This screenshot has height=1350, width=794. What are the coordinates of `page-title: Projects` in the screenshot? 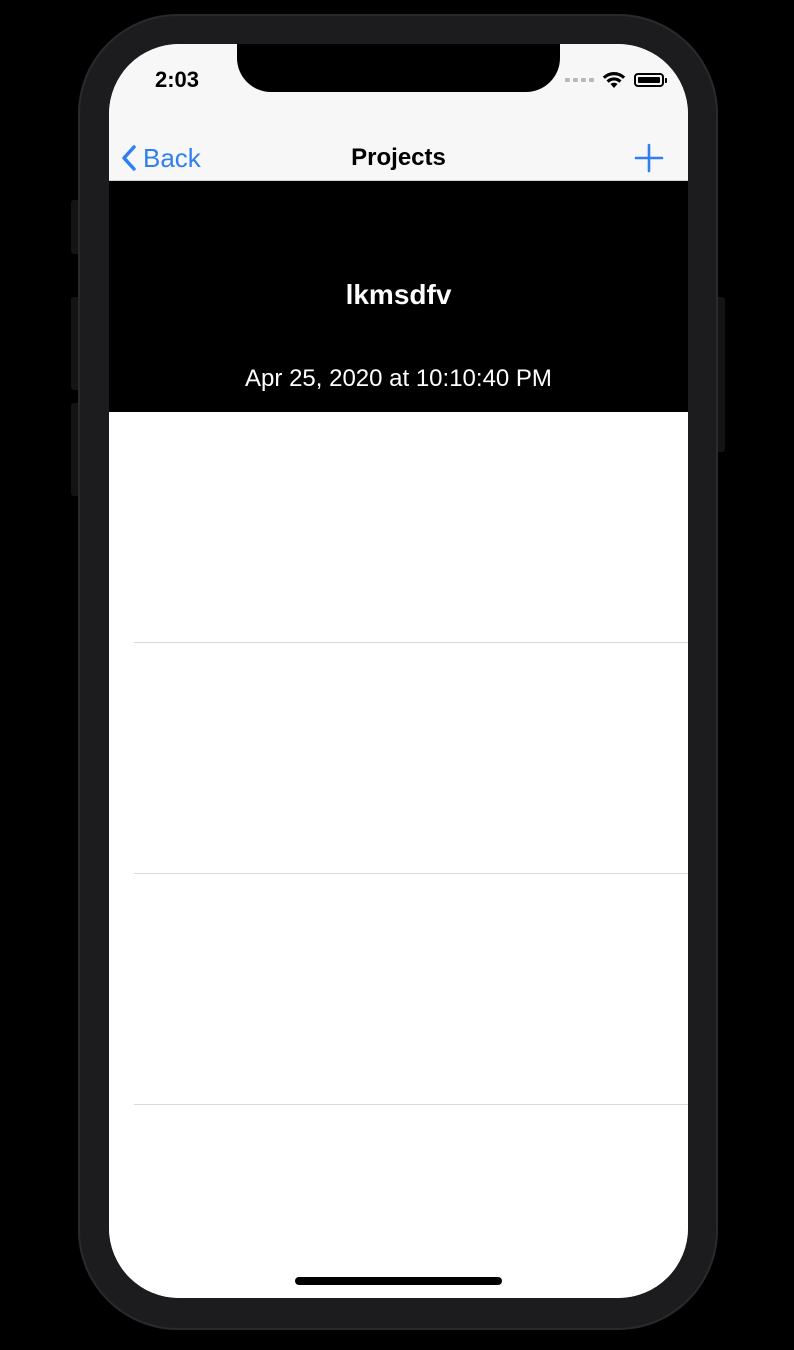 It's located at (398, 157).